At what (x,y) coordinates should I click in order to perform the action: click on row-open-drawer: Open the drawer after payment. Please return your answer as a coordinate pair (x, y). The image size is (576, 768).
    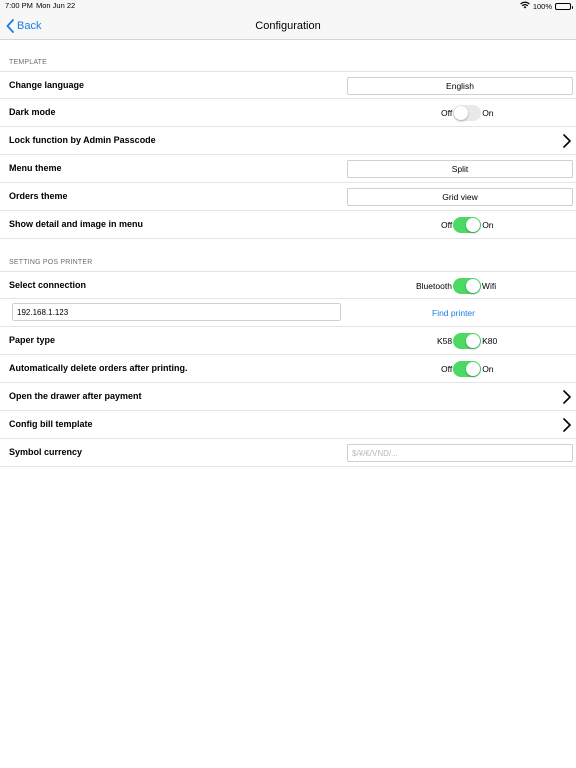
    Looking at the image, I should click on (288, 397).